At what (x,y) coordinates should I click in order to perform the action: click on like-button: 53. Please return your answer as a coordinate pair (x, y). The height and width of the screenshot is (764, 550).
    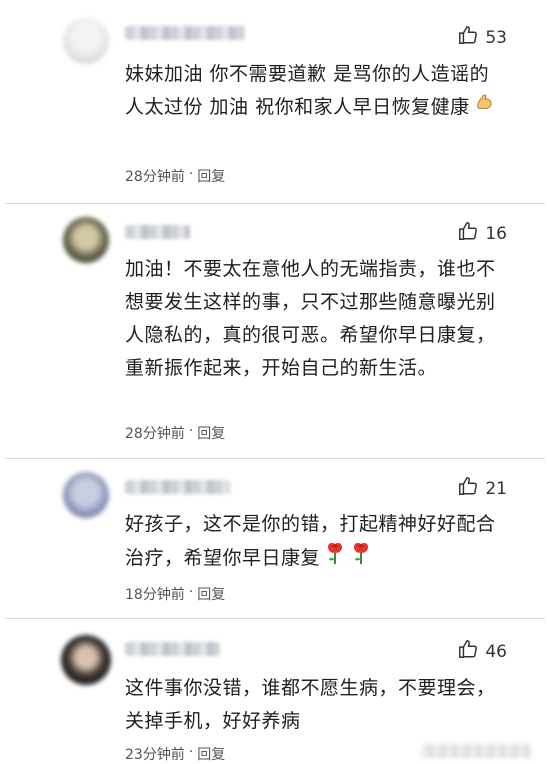
    Looking at the image, I should click on (482, 37).